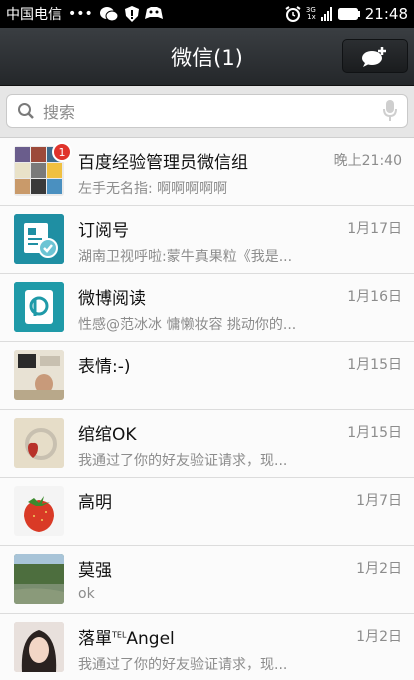  I want to click on chat-name: 订阅号, so click(103, 231).